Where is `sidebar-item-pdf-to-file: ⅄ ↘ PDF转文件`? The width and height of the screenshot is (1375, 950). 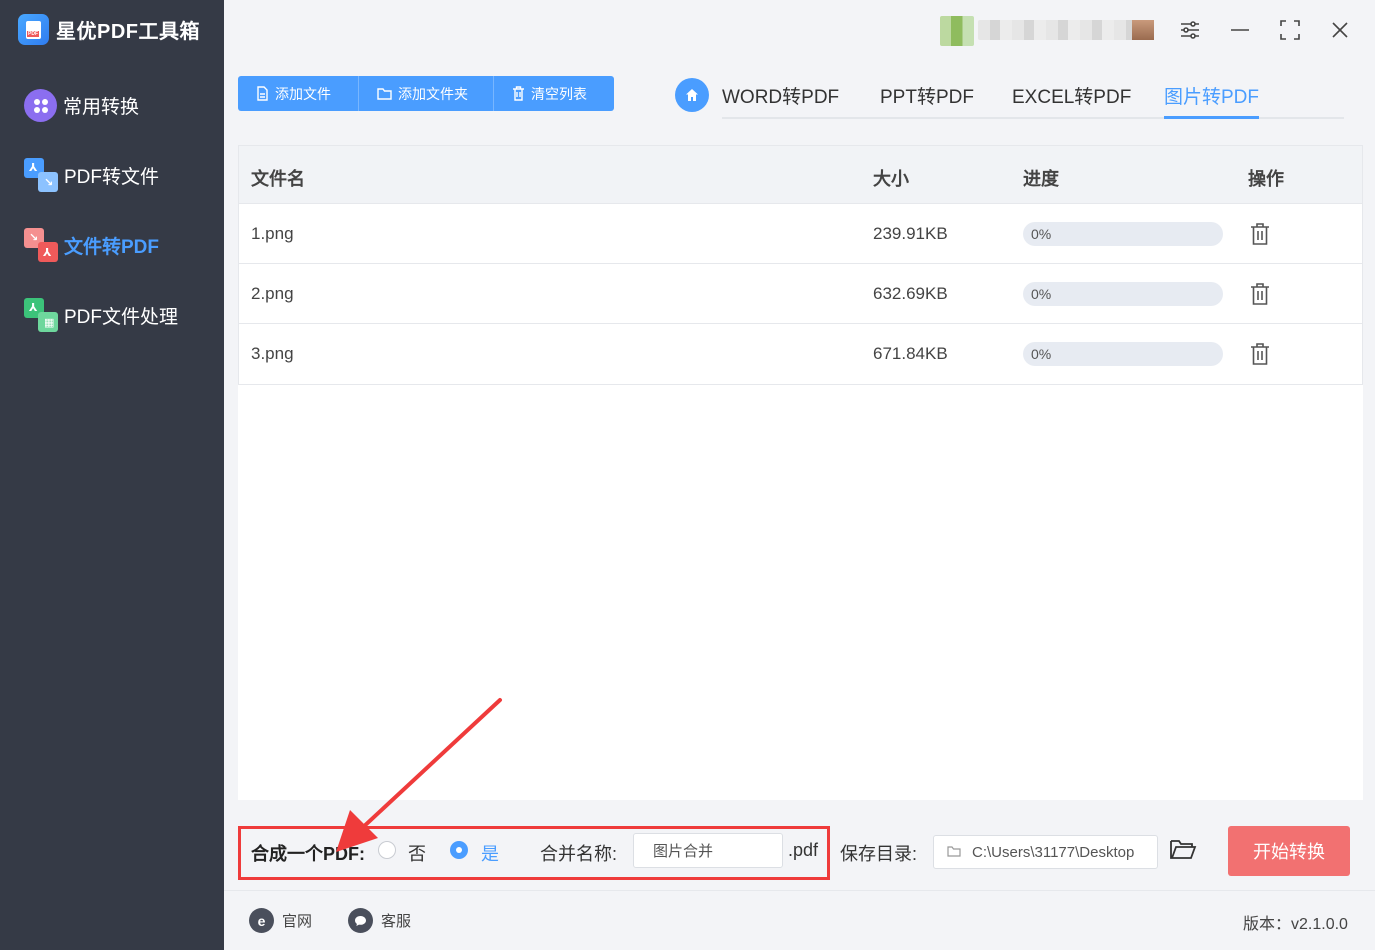 sidebar-item-pdf-to-file: ⅄ ↘ PDF转文件 is located at coordinates (91, 175).